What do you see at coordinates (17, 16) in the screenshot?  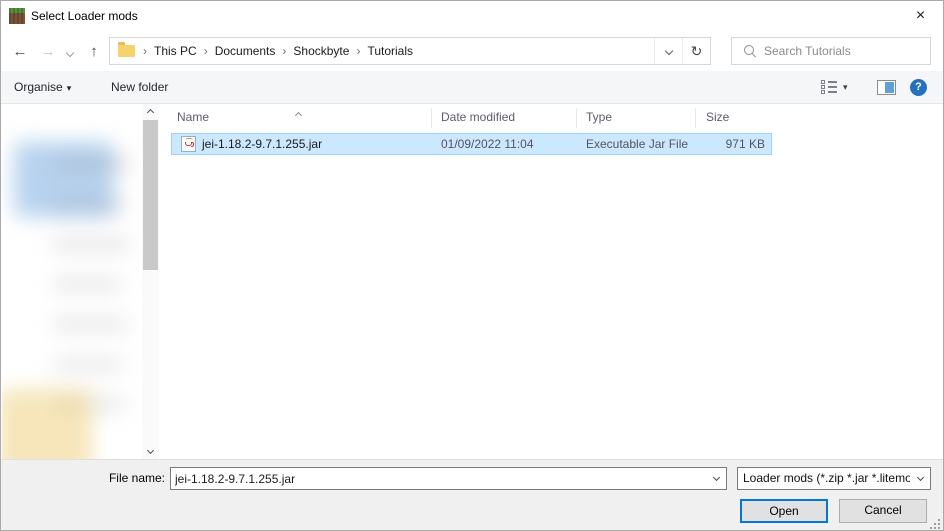 I see `minecraft-grass-block-icon` at bounding box center [17, 16].